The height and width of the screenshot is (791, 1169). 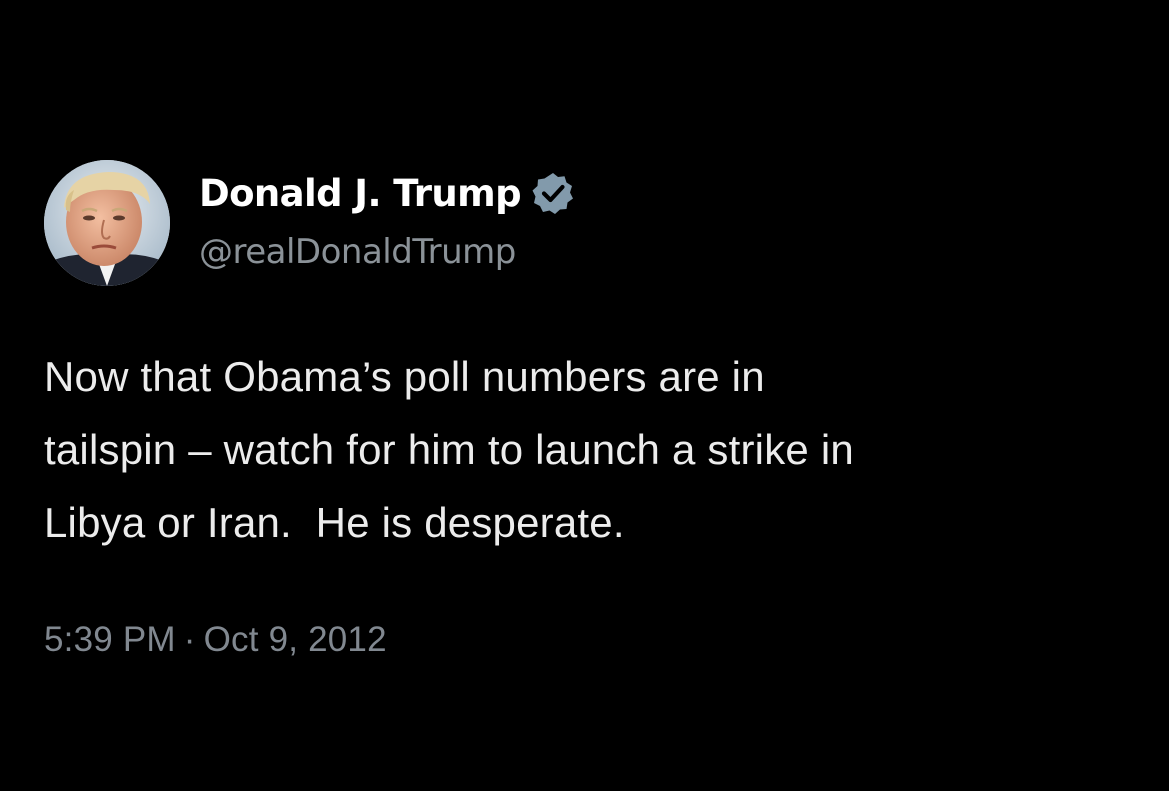 I want to click on avatar-photo, so click(x=107, y=223).